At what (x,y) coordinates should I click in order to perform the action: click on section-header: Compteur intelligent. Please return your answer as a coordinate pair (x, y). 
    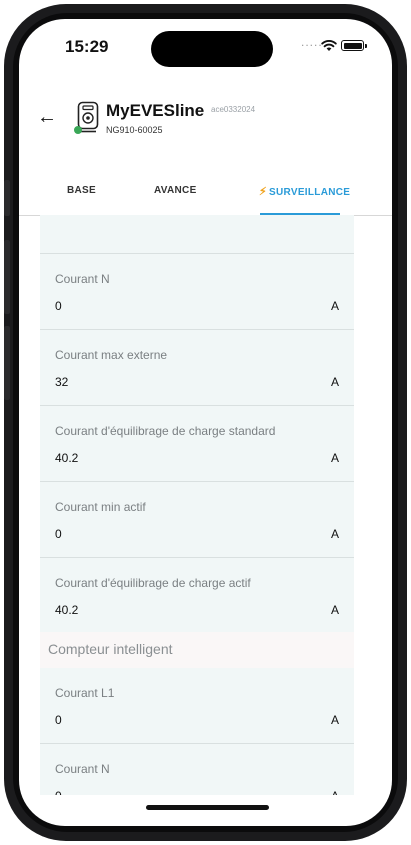
    Looking at the image, I should click on (197, 650).